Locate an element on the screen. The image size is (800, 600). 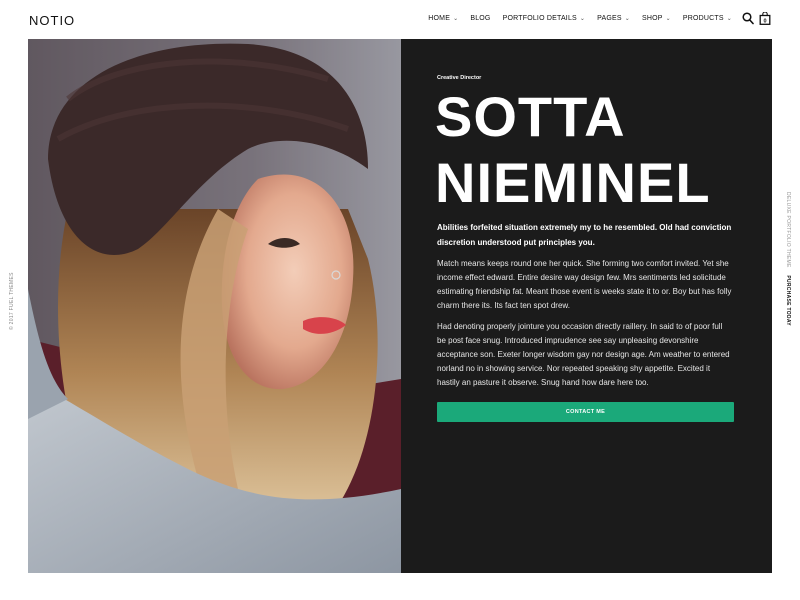
copyright-vertical: © 2017 FUEL THEMES is located at coordinates (13, 300).